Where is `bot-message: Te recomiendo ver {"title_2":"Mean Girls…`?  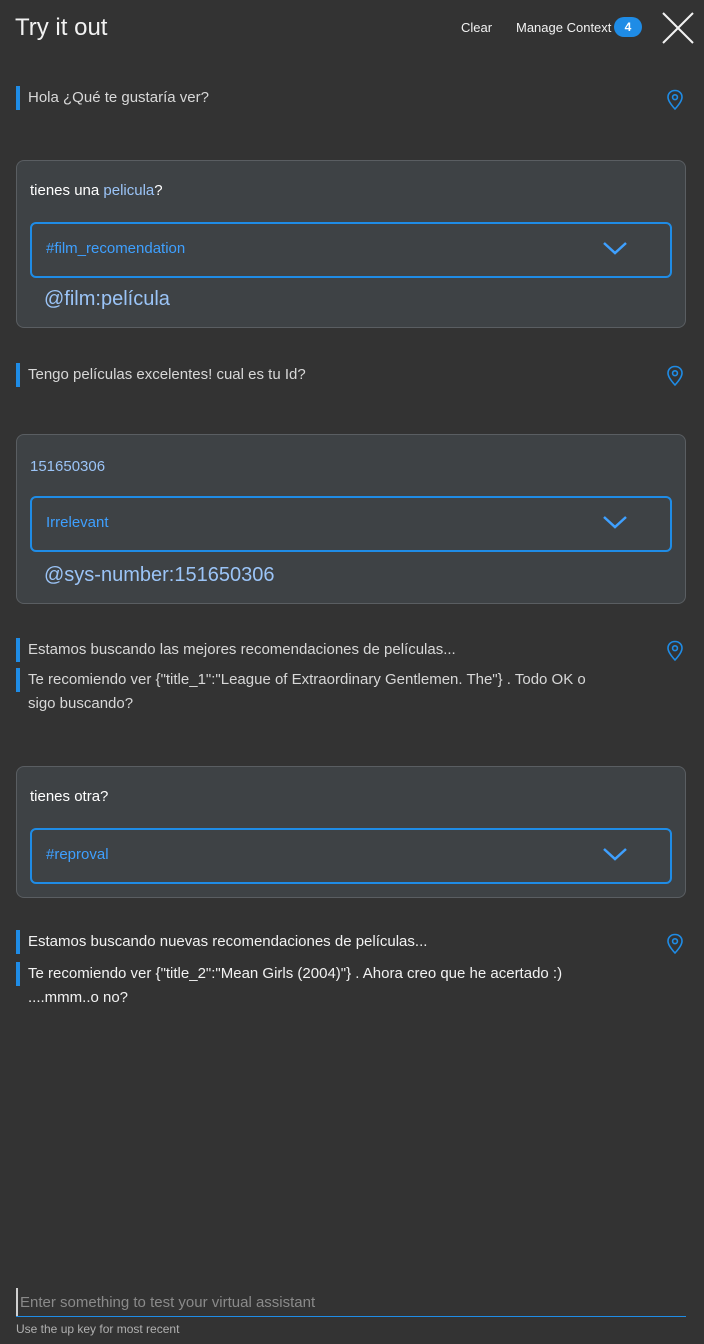 bot-message: Te recomiendo ver {"title_2":"Mean Girls… is located at coordinates (316, 986).